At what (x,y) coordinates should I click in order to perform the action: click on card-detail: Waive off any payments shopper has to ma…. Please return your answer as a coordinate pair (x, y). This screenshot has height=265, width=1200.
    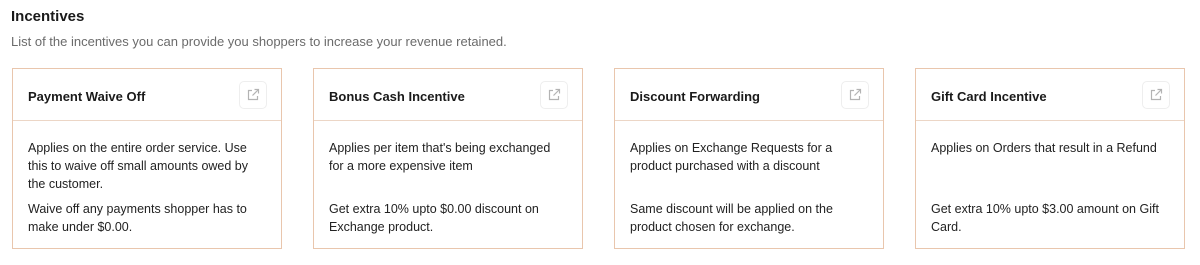
    Looking at the image, I should click on (137, 218).